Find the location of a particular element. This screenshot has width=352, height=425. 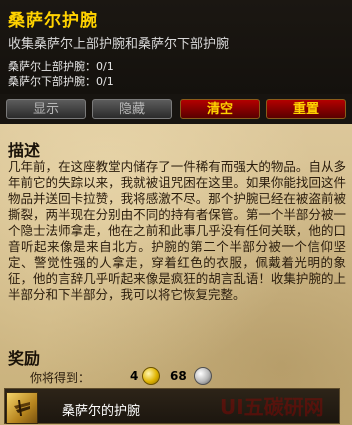

rewards-label: 你将得到： is located at coordinates (60, 378).